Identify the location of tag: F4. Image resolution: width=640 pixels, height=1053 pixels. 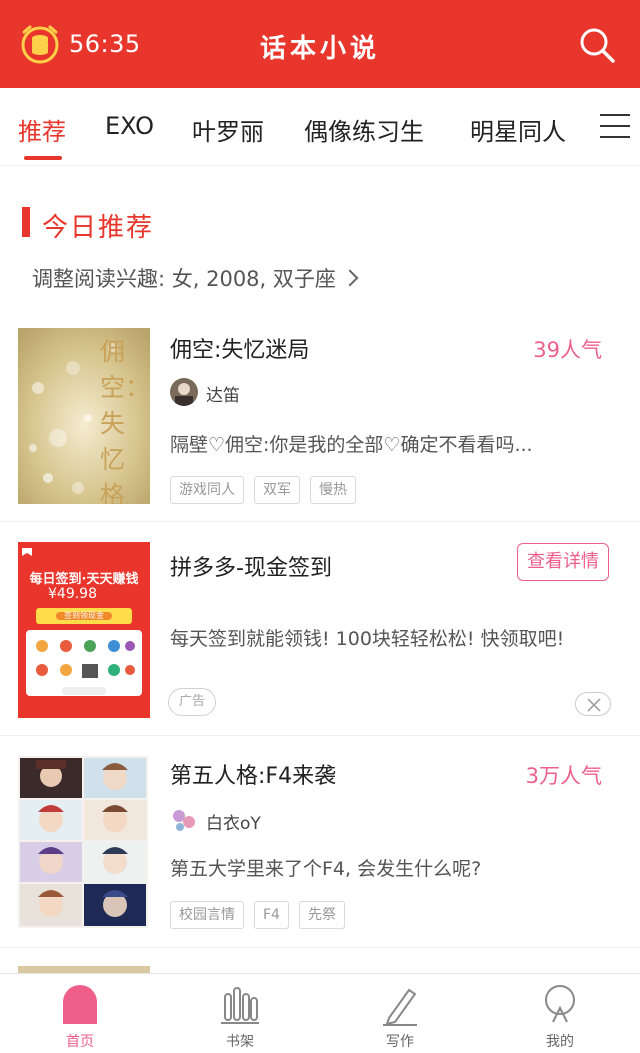
(271, 915).